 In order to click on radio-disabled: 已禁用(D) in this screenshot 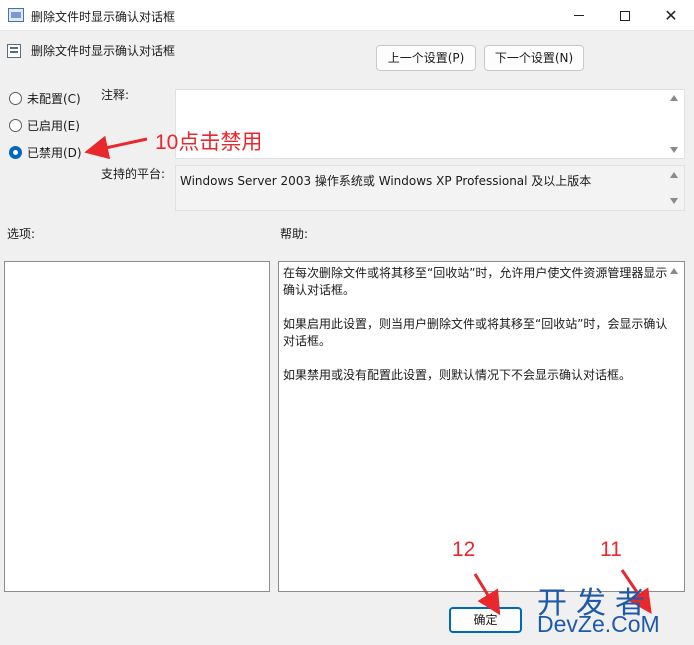, I will do `click(45, 152)`.